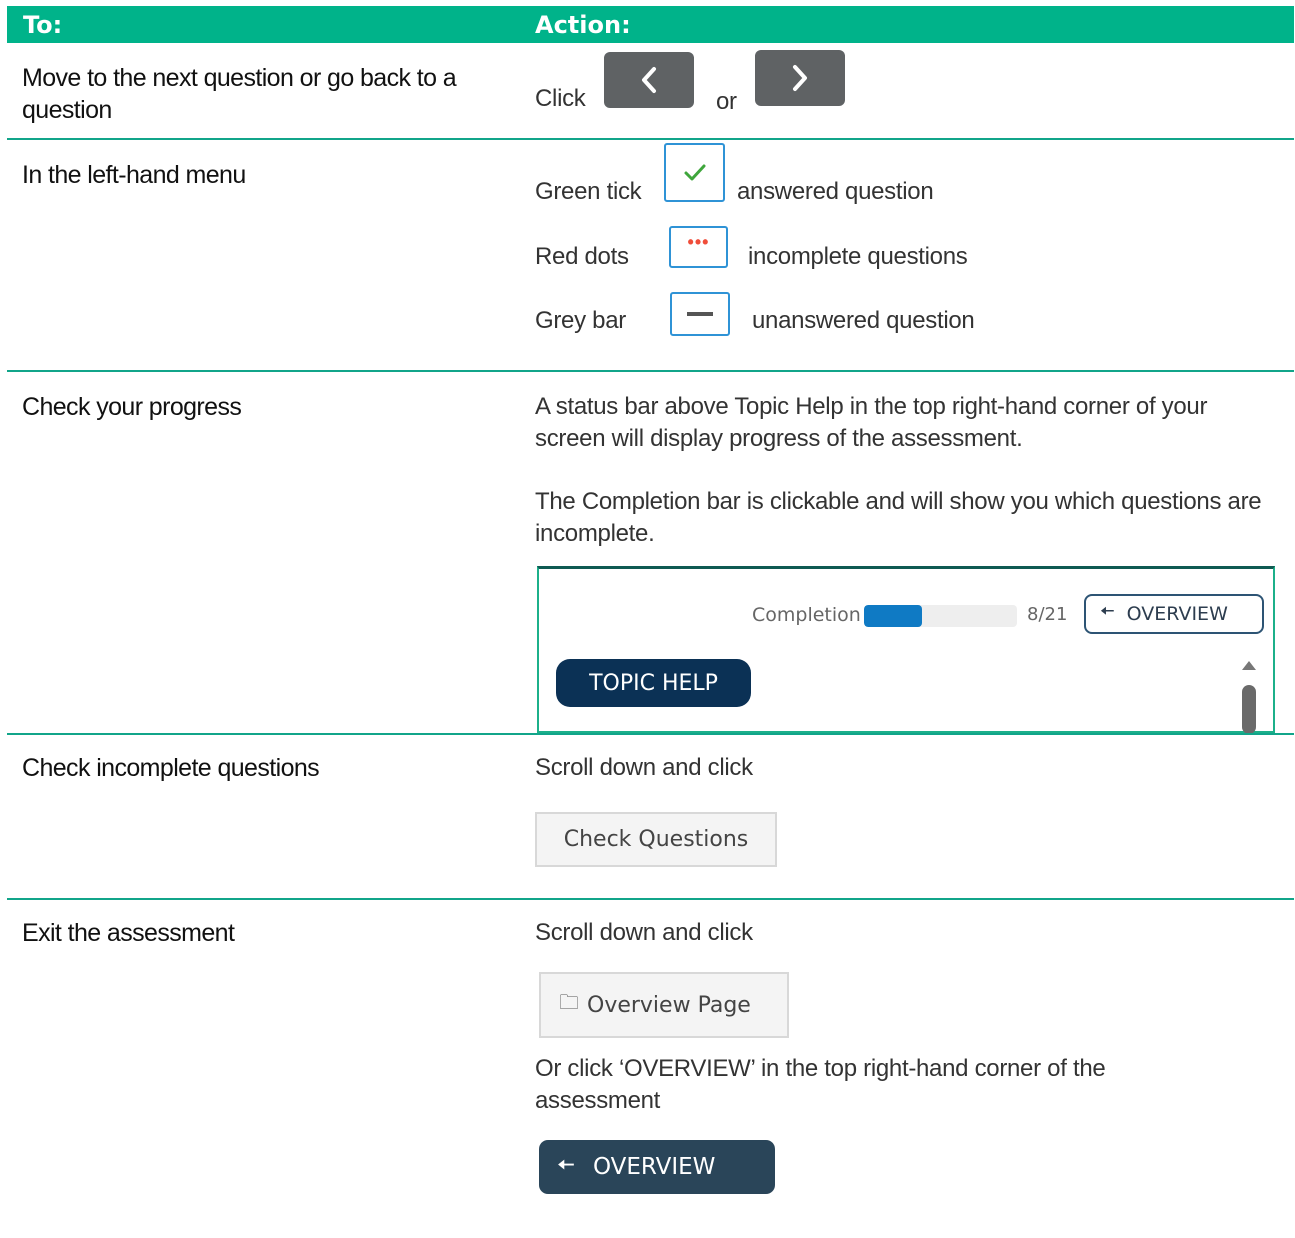  What do you see at coordinates (858, 256) in the screenshot?
I see `red-dots-desc: incomplete questions` at bounding box center [858, 256].